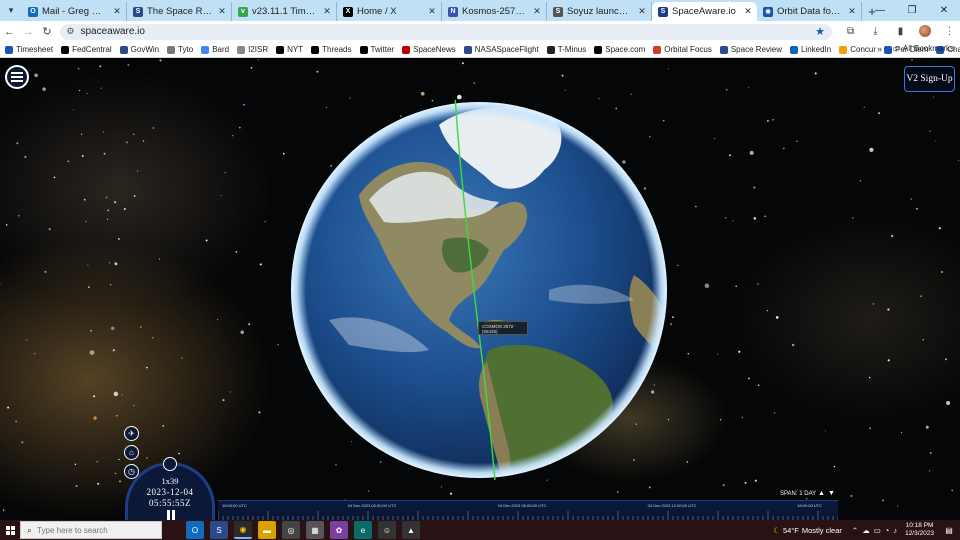  What do you see at coordinates (28, 31) in the screenshot?
I see `forward-arrow-icon: →` at bounding box center [28, 31].